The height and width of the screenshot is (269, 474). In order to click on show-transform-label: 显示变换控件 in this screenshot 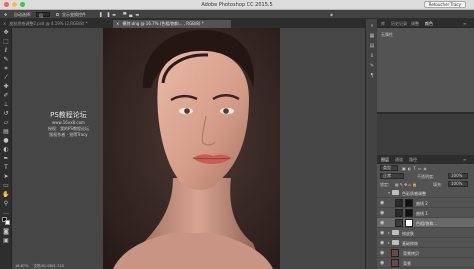, I will do `click(74, 14)`.